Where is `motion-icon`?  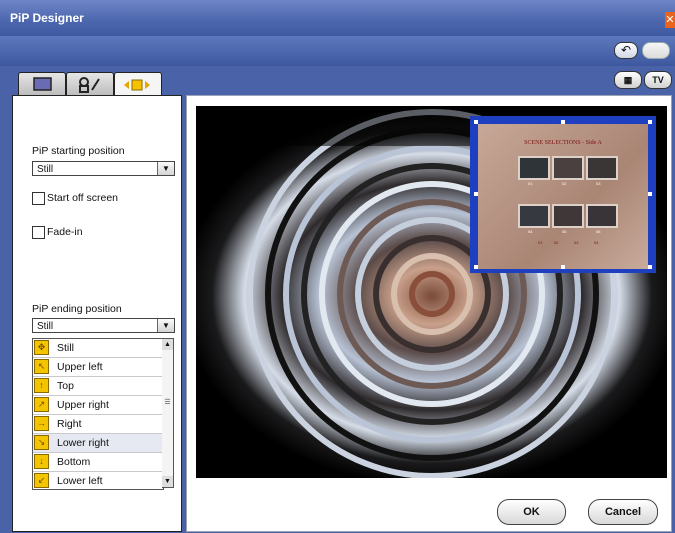 motion-icon is located at coordinates (137, 85).